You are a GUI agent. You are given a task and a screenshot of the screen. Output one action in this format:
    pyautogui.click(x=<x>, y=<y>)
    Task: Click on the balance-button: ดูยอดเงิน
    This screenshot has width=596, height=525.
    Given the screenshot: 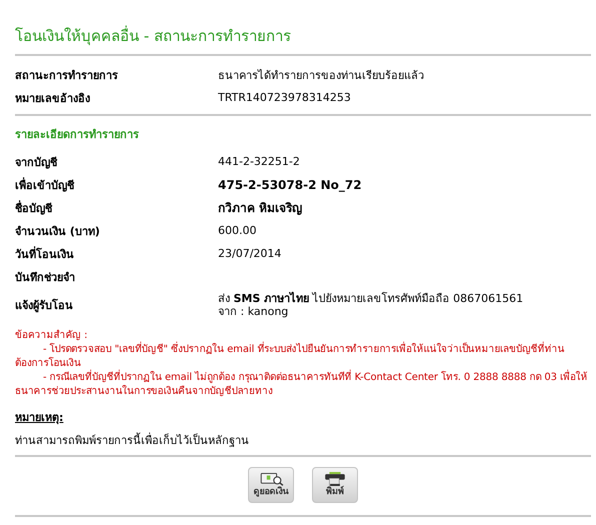 What is the action you would take?
    pyautogui.click(x=271, y=485)
    